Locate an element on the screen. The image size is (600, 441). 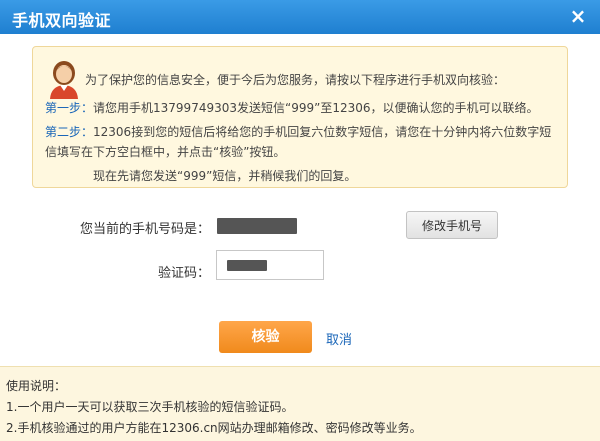
verify-button: 核验 is located at coordinates (265, 337).